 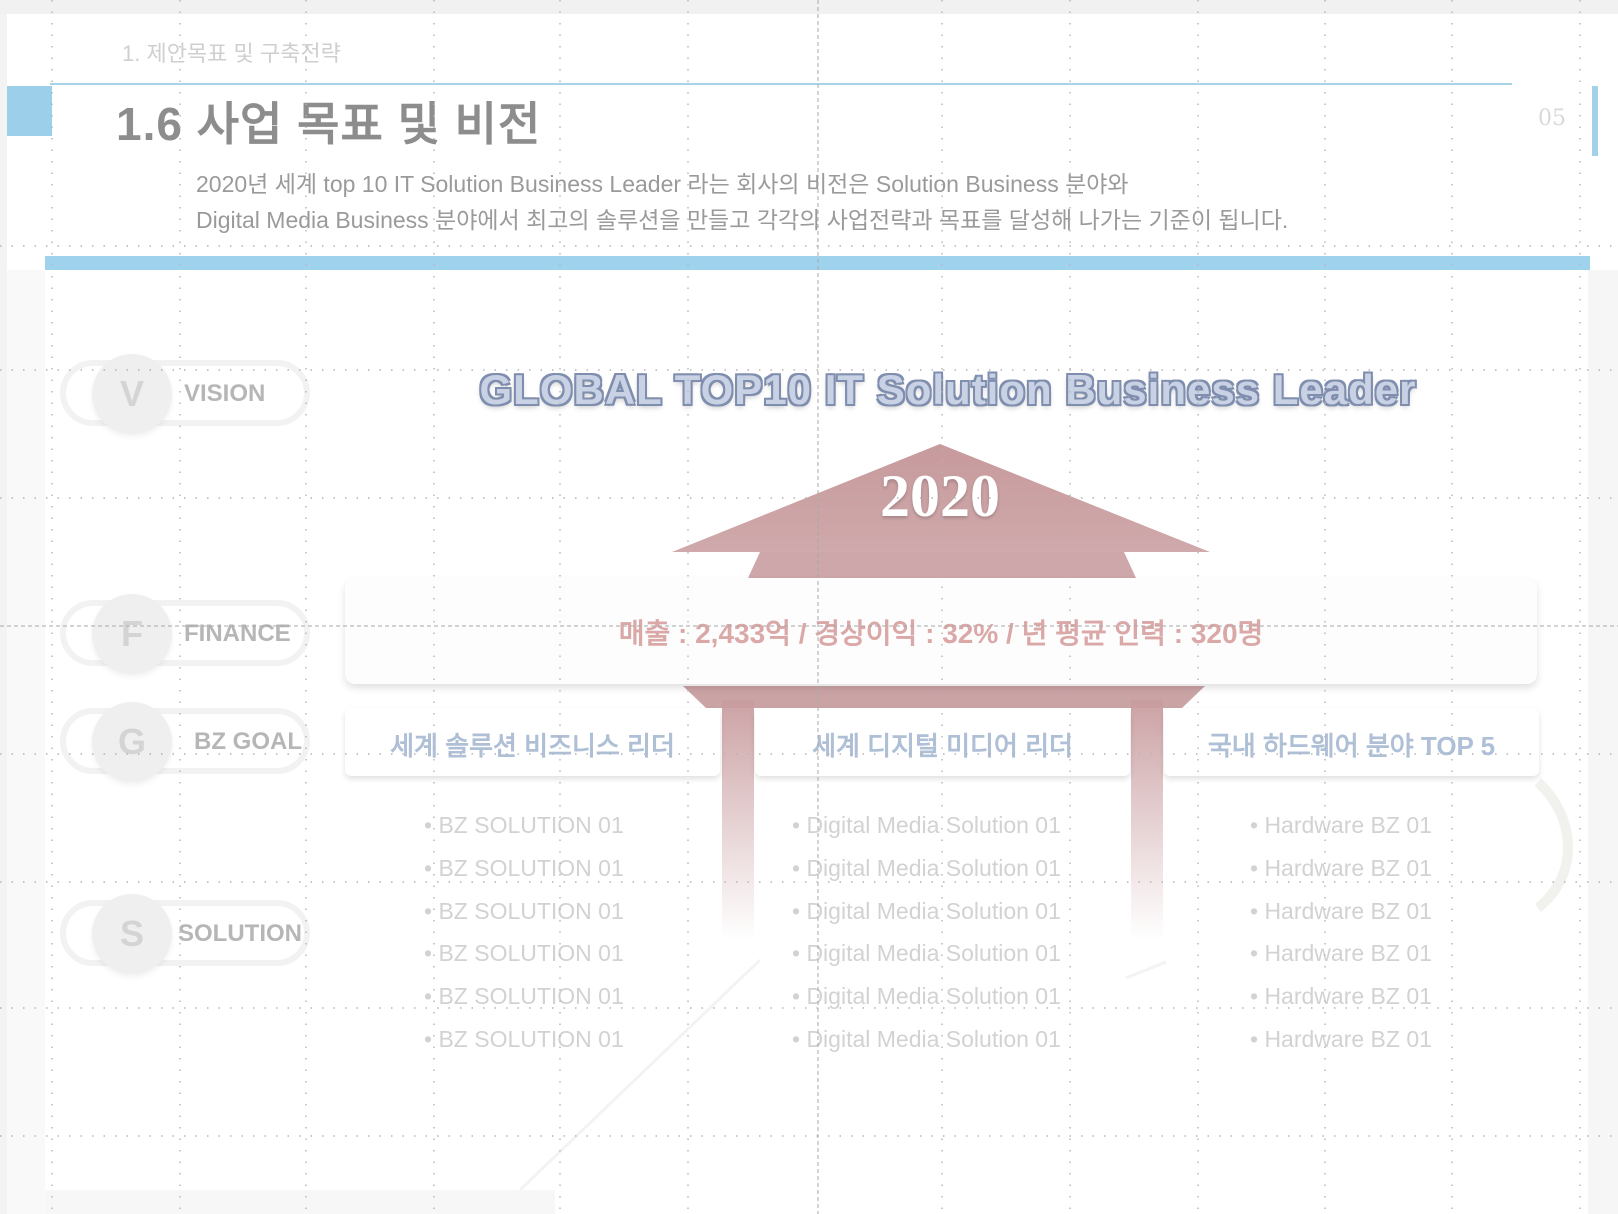 What do you see at coordinates (738, 820) in the screenshot?
I see `arrow-stem-left` at bounding box center [738, 820].